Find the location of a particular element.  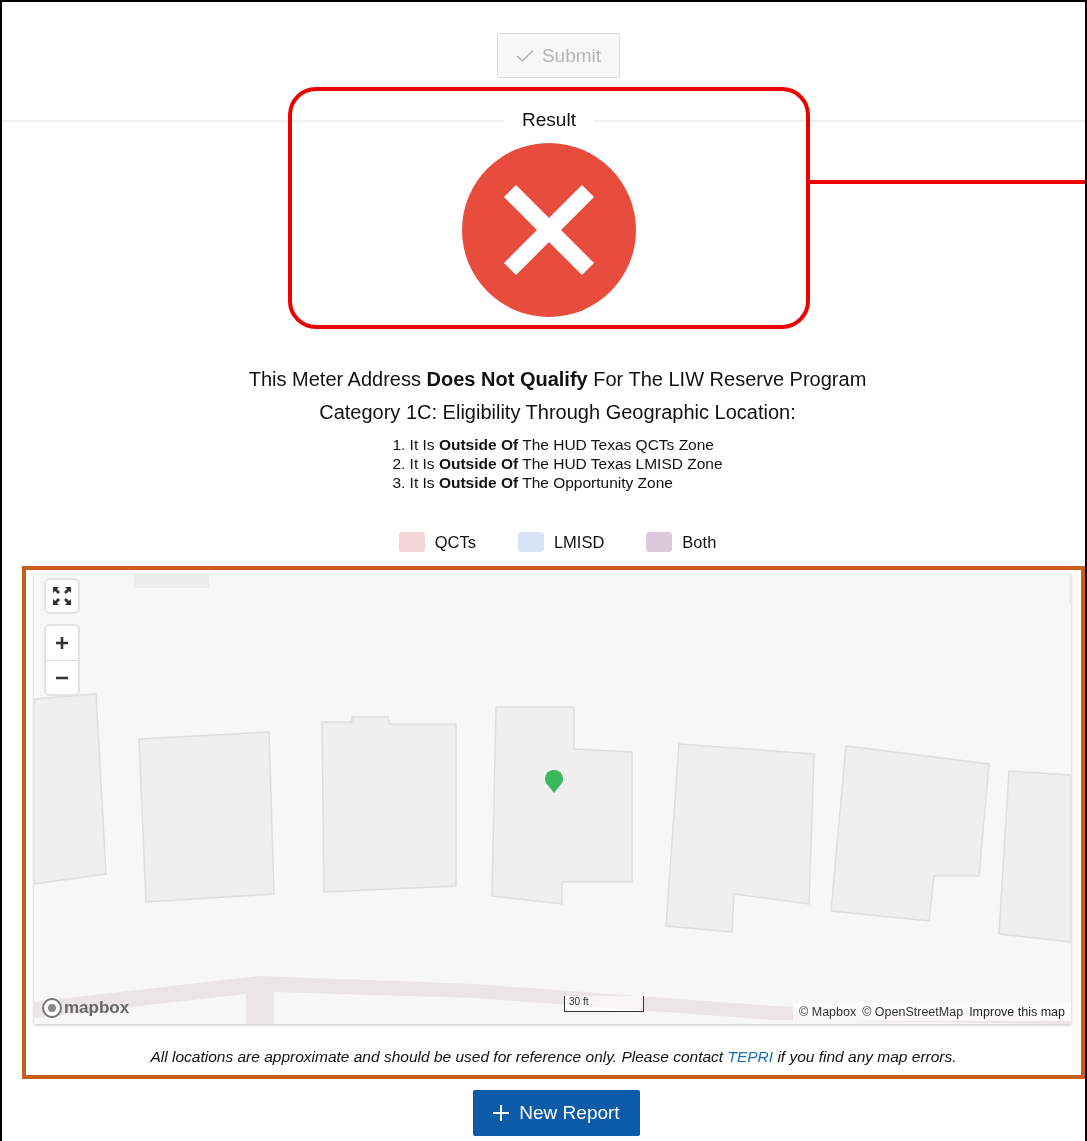

fullscreen-button is located at coordinates (62, 596).